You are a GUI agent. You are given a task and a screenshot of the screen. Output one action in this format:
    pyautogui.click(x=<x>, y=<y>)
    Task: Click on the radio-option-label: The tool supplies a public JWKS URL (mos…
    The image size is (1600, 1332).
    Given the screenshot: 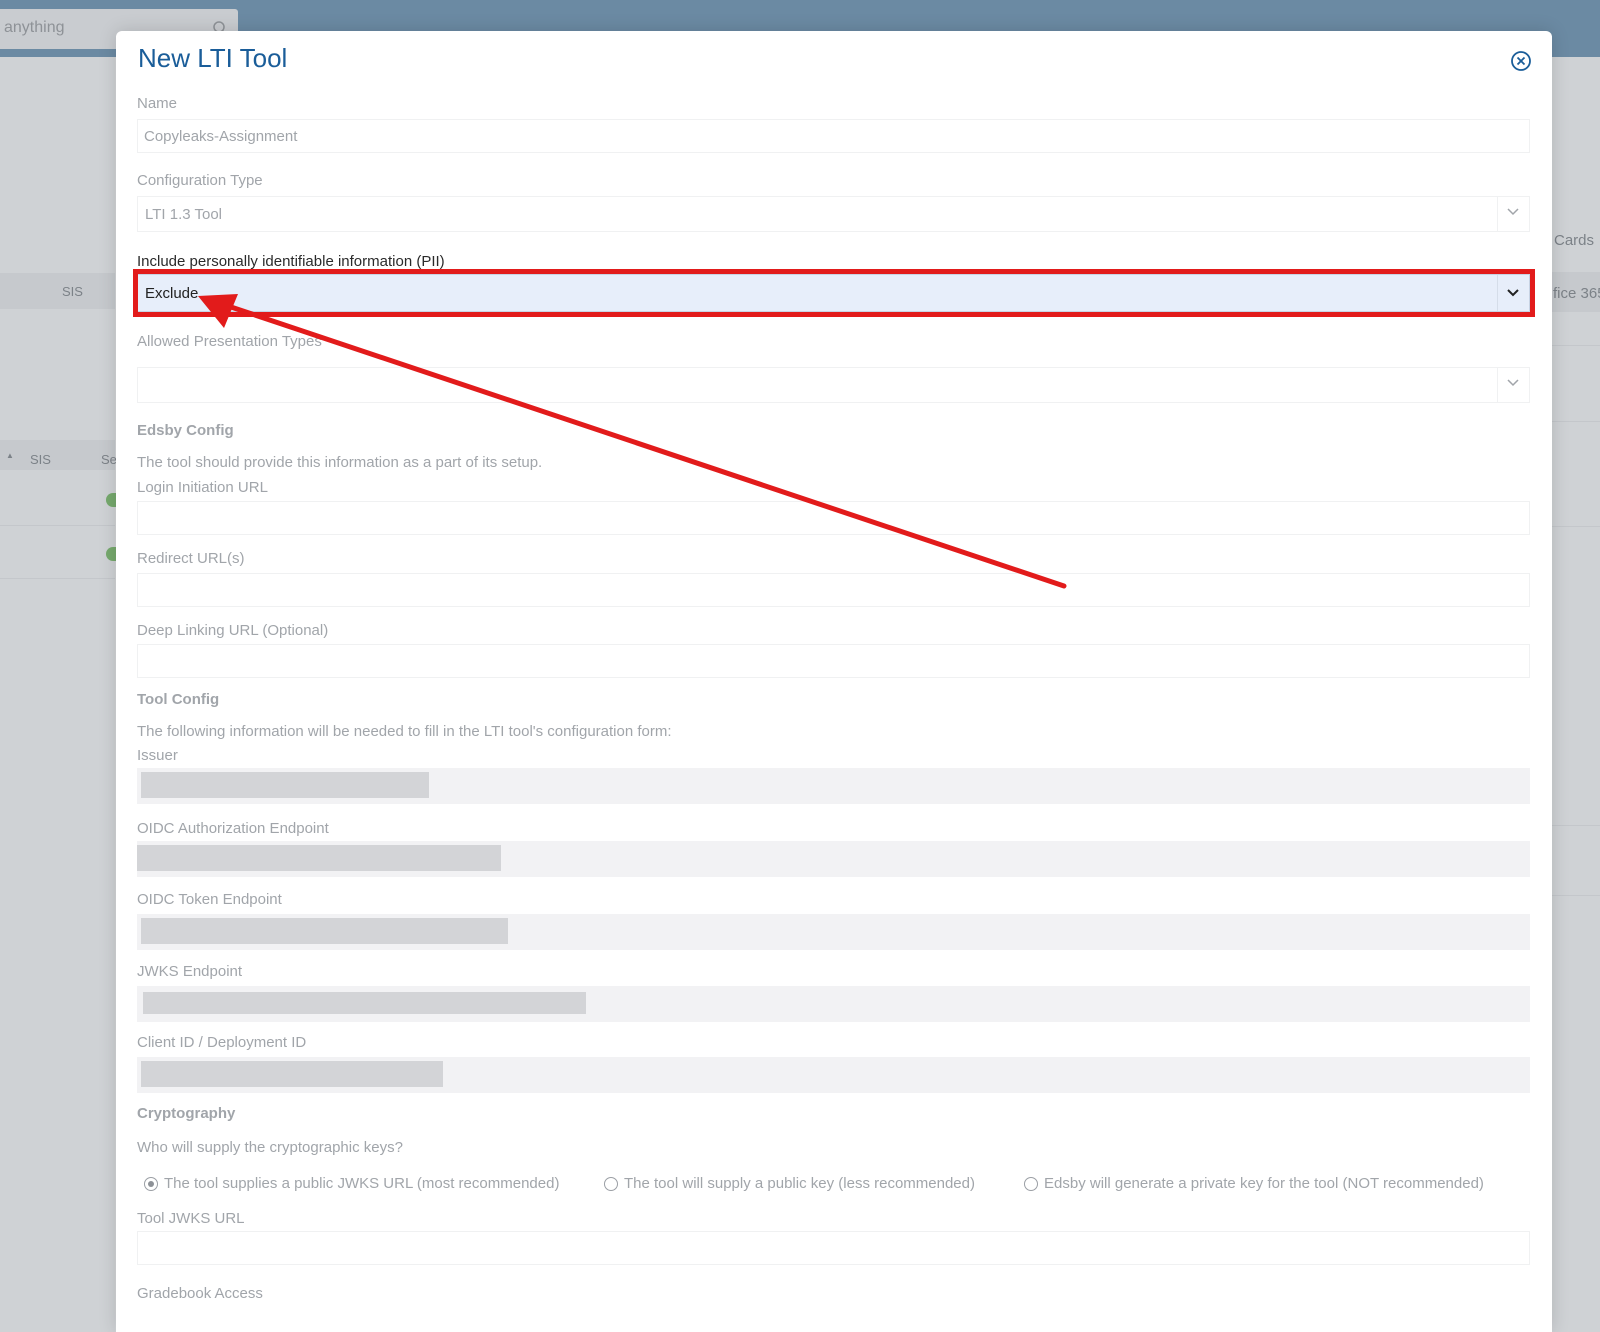 What is the action you would take?
    pyautogui.click(x=362, y=1183)
    